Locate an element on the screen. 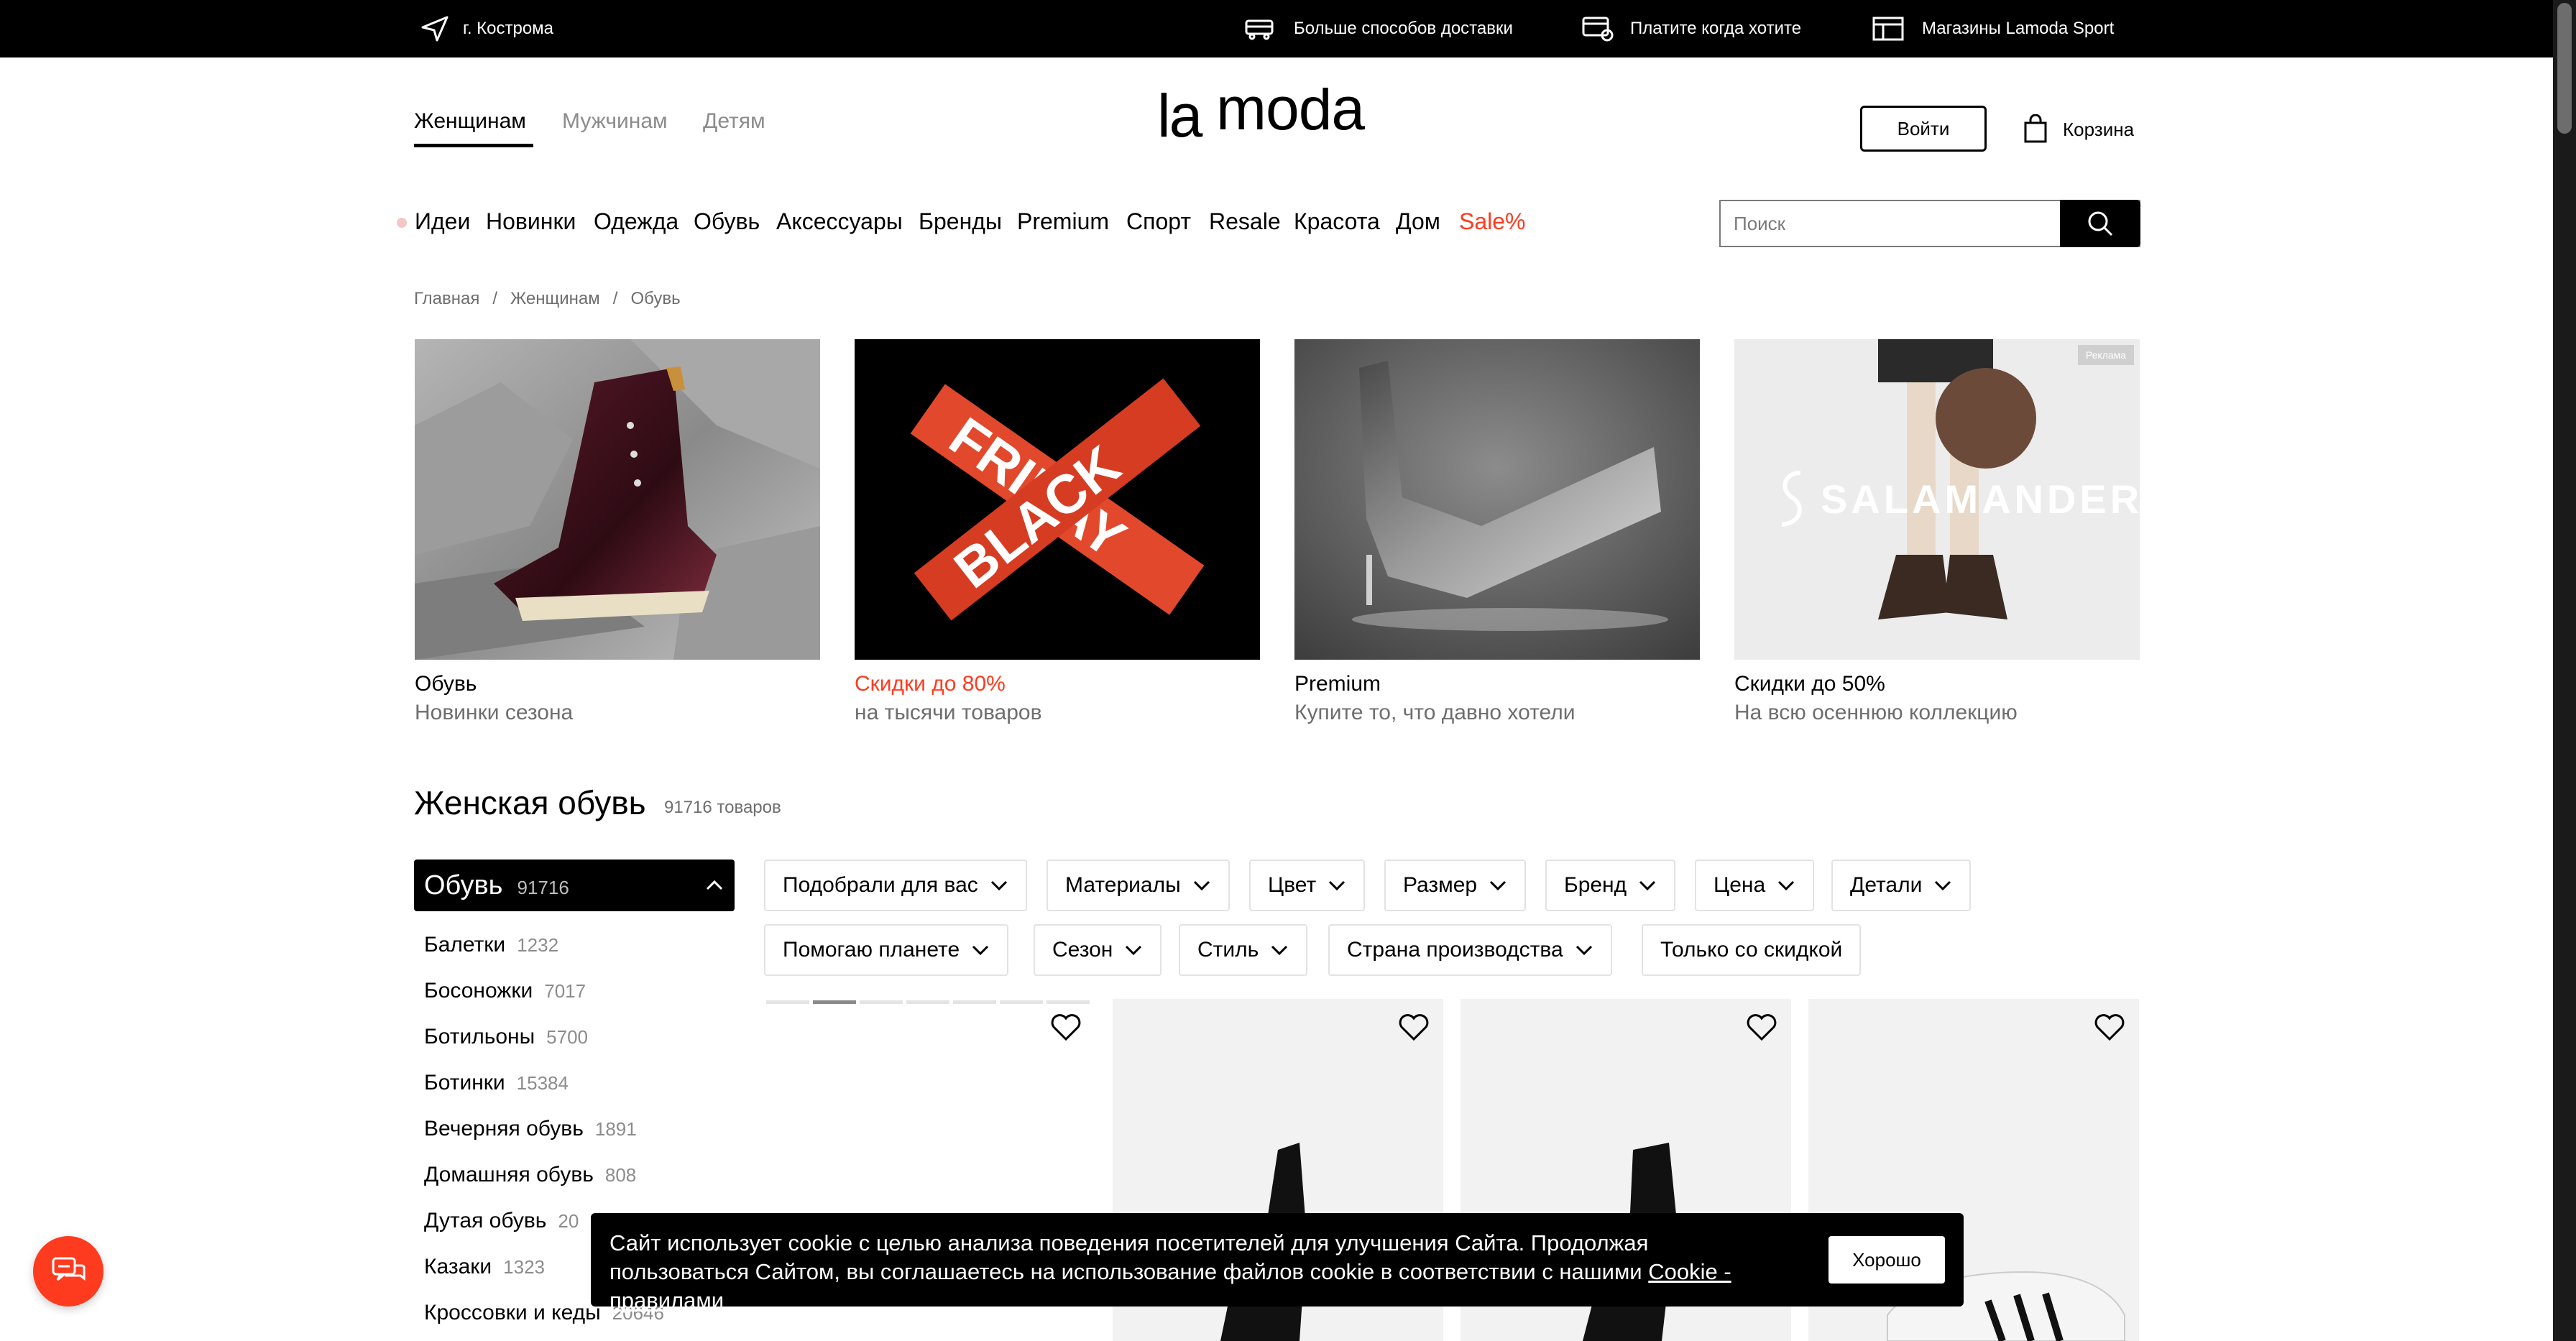 The image size is (2576, 1341). category-name: Ботинки is located at coordinates (464, 1083).